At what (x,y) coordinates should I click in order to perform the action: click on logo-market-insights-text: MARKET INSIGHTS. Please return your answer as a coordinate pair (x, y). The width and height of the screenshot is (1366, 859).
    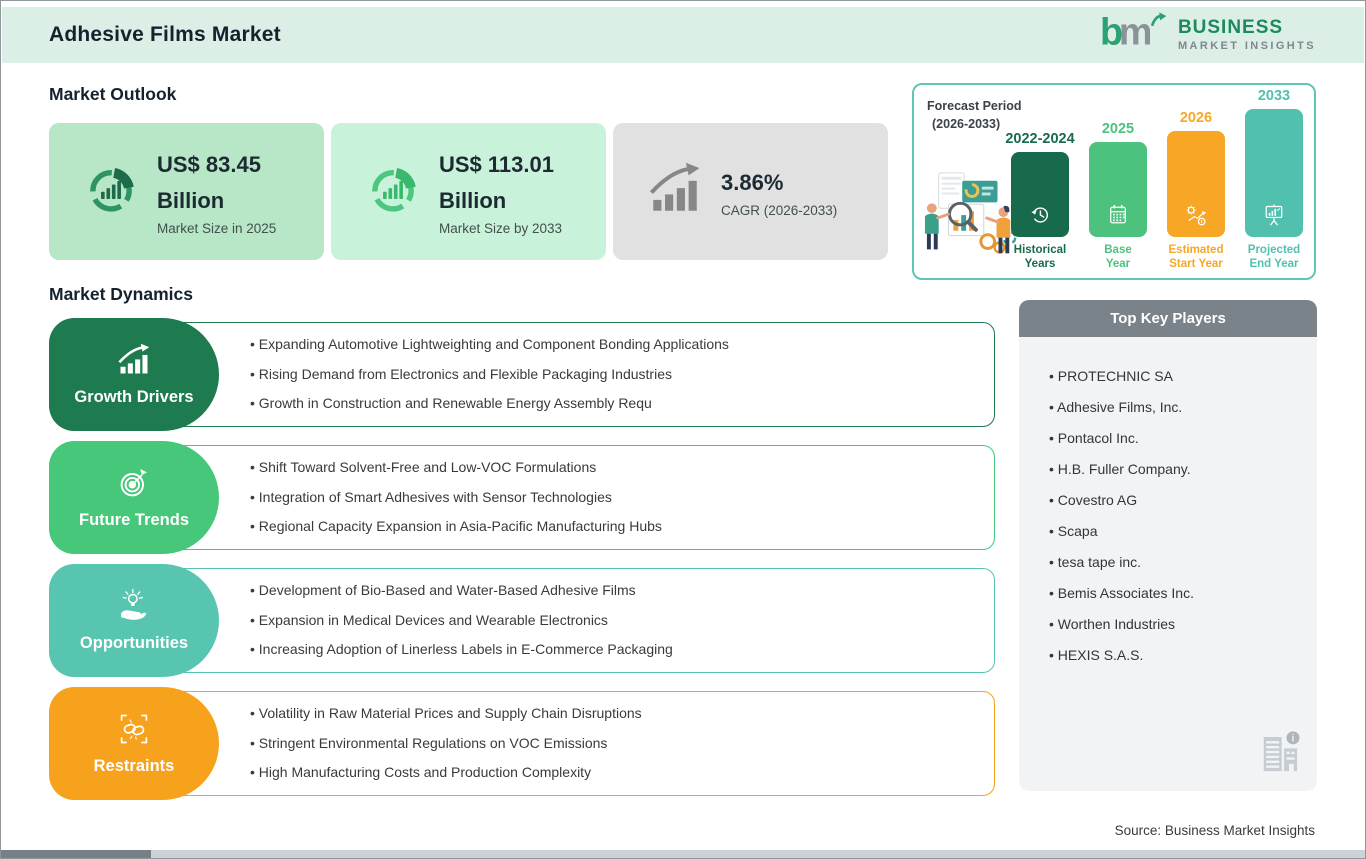
    Looking at the image, I should click on (1246, 45).